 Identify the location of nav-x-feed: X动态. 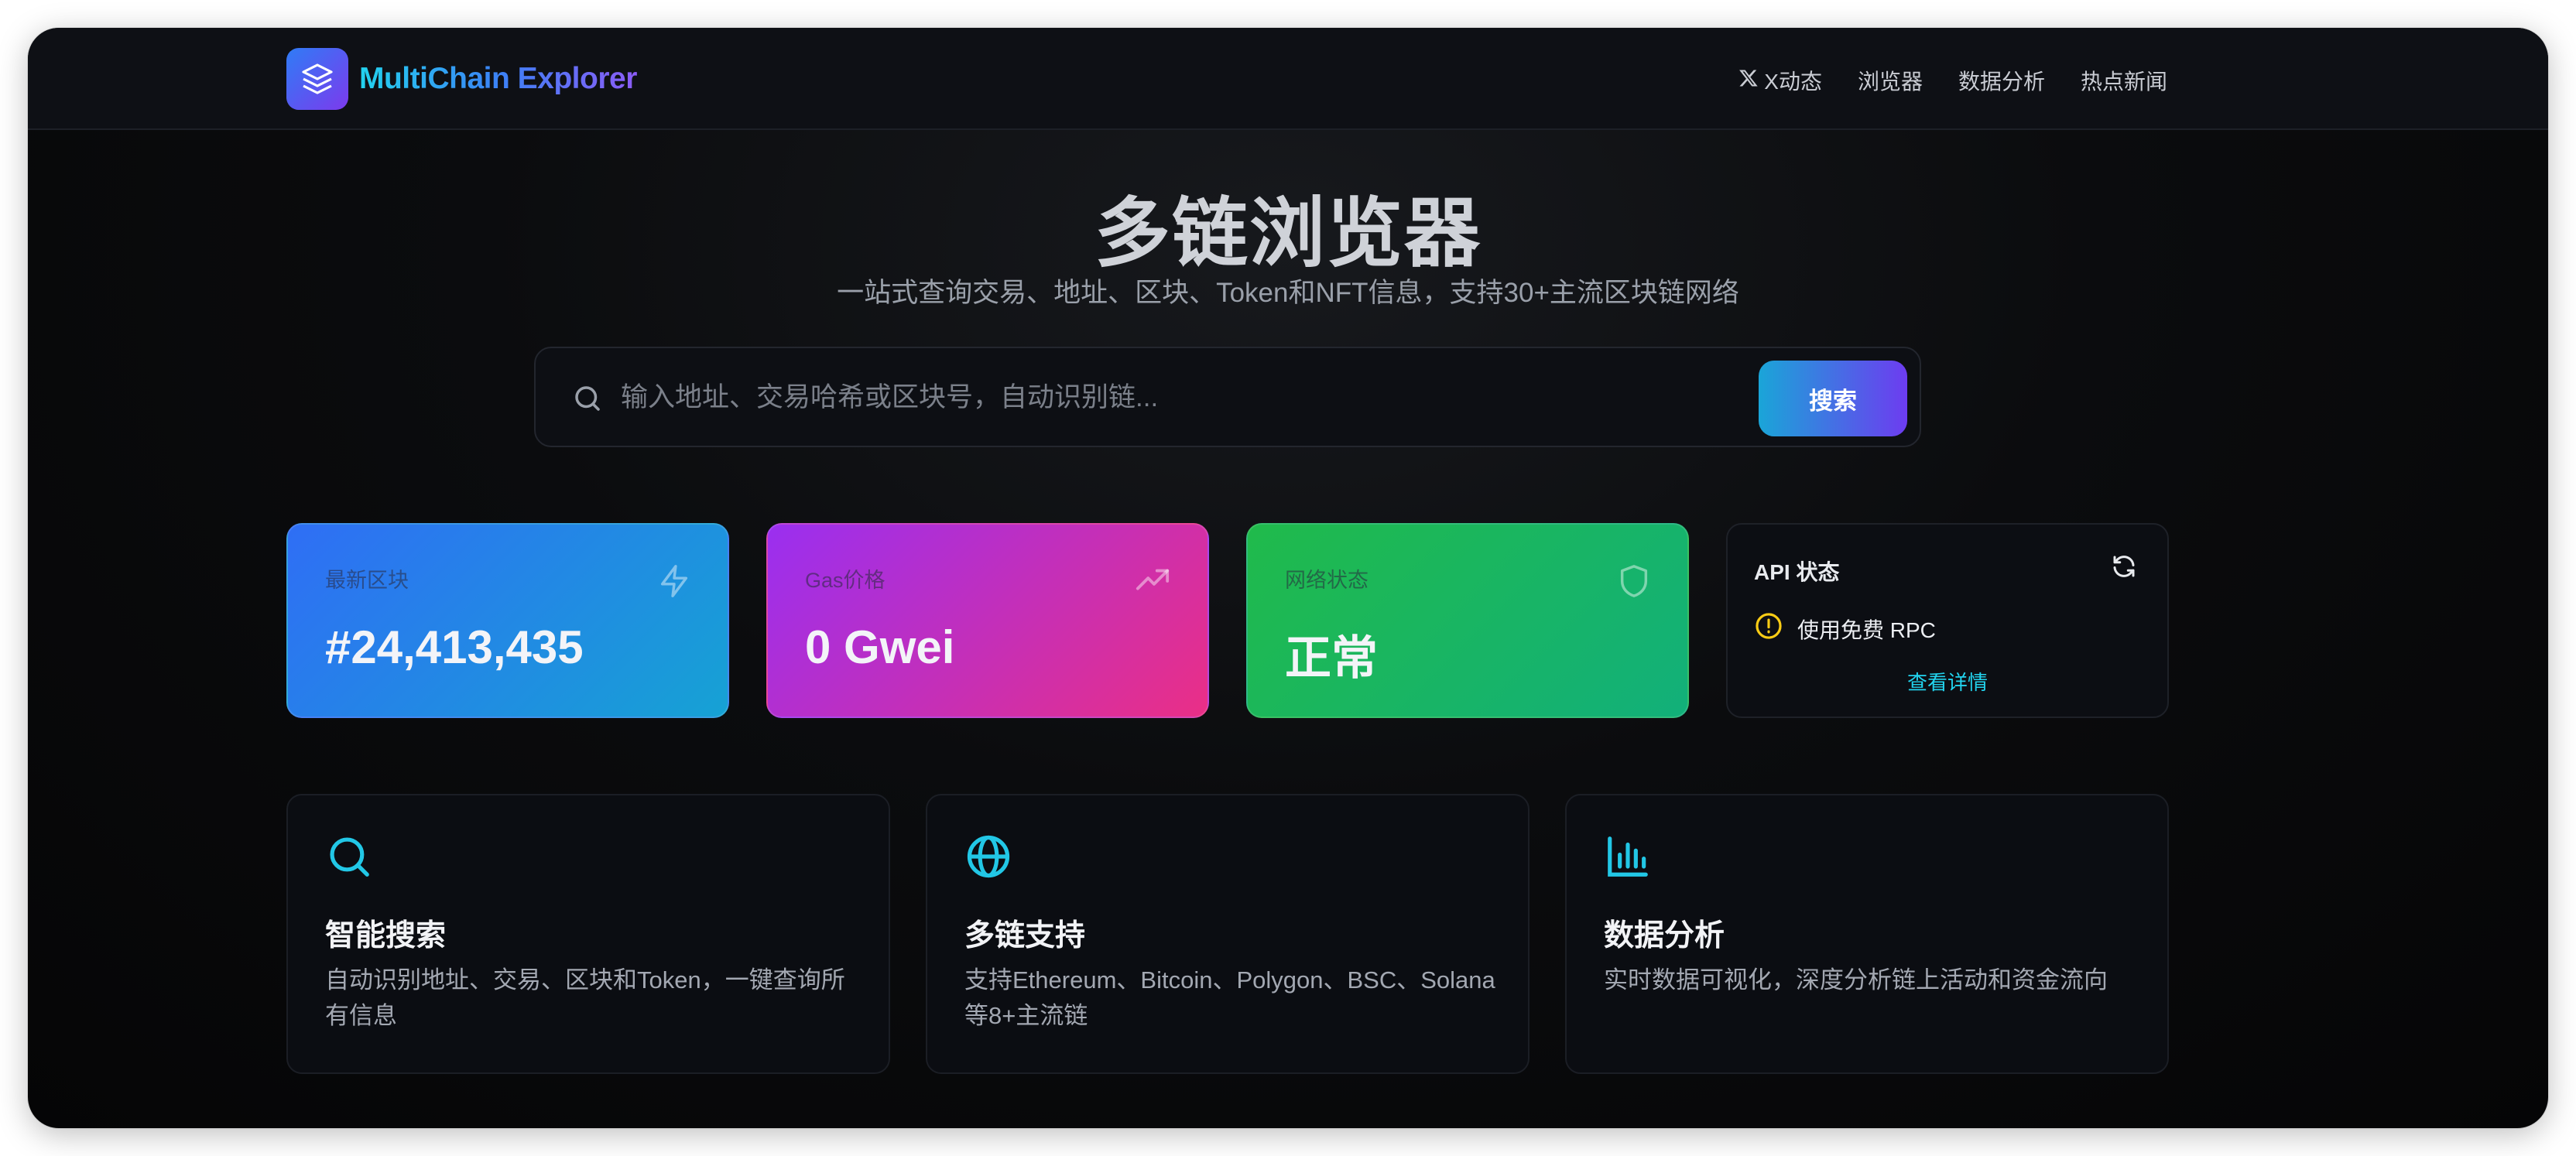
(1780, 80).